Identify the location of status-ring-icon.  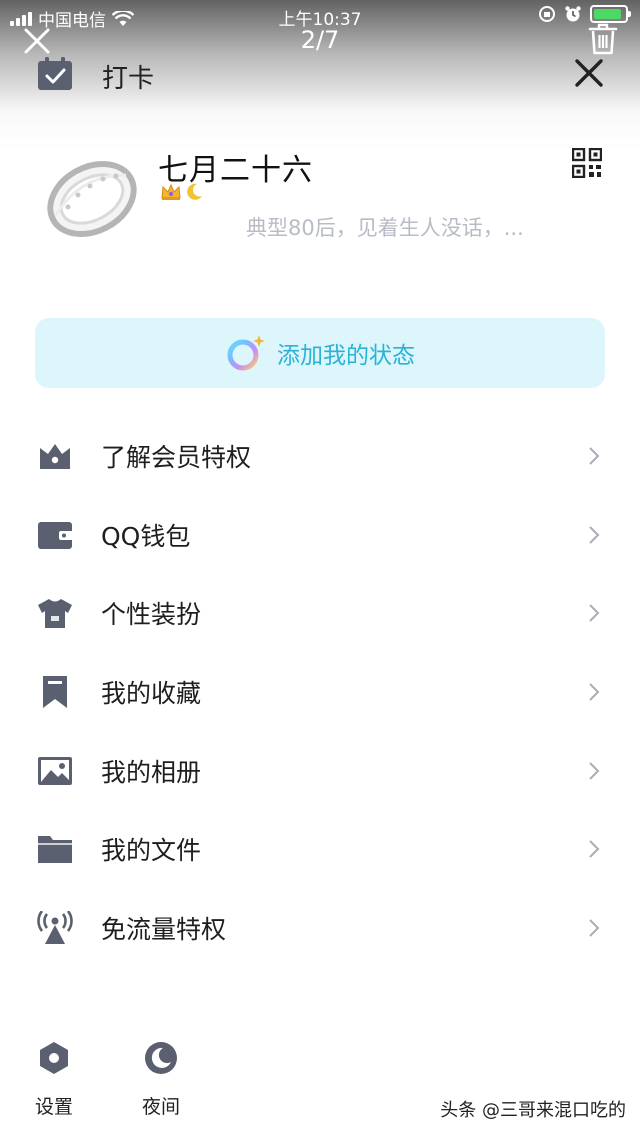
(246, 353).